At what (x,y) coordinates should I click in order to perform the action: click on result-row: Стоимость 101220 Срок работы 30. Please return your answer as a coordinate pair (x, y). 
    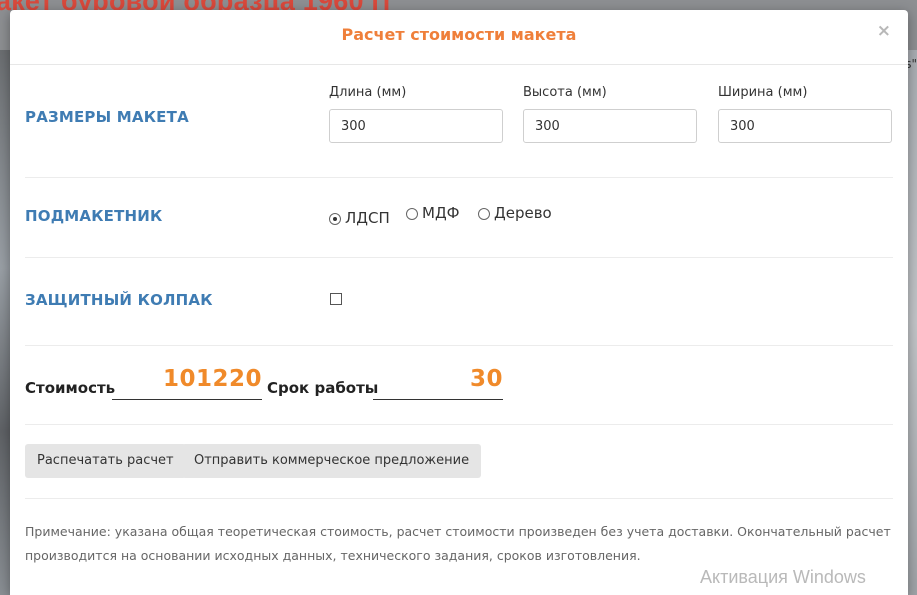
    Looking at the image, I should click on (459, 386).